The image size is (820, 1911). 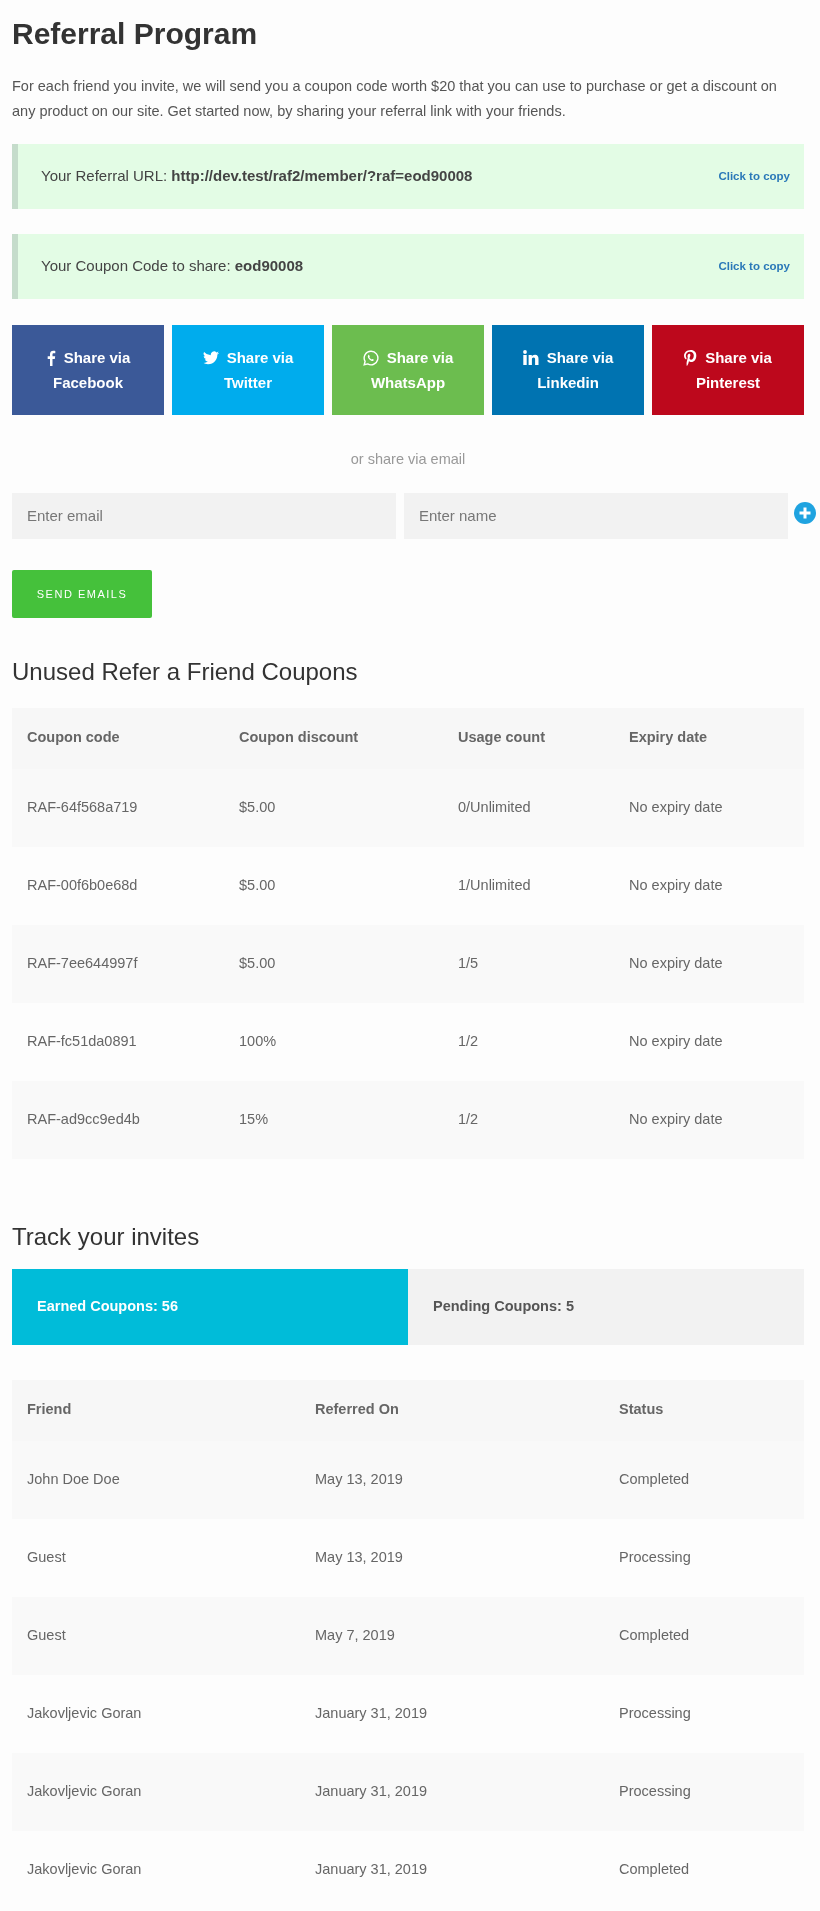 I want to click on table-cell: May 7, 2019, so click(x=452, y=1635).